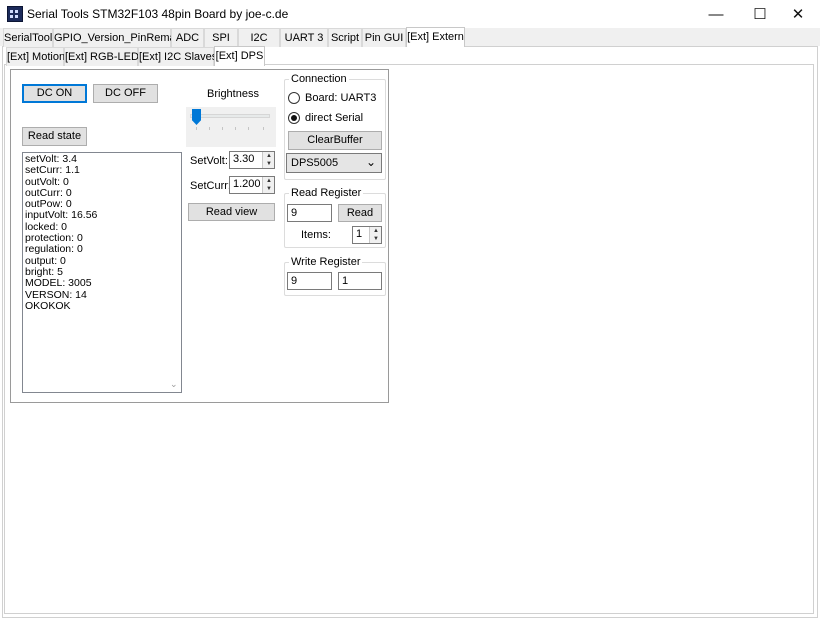  What do you see at coordinates (15, 14) in the screenshot?
I see `app-icon` at bounding box center [15, 14].